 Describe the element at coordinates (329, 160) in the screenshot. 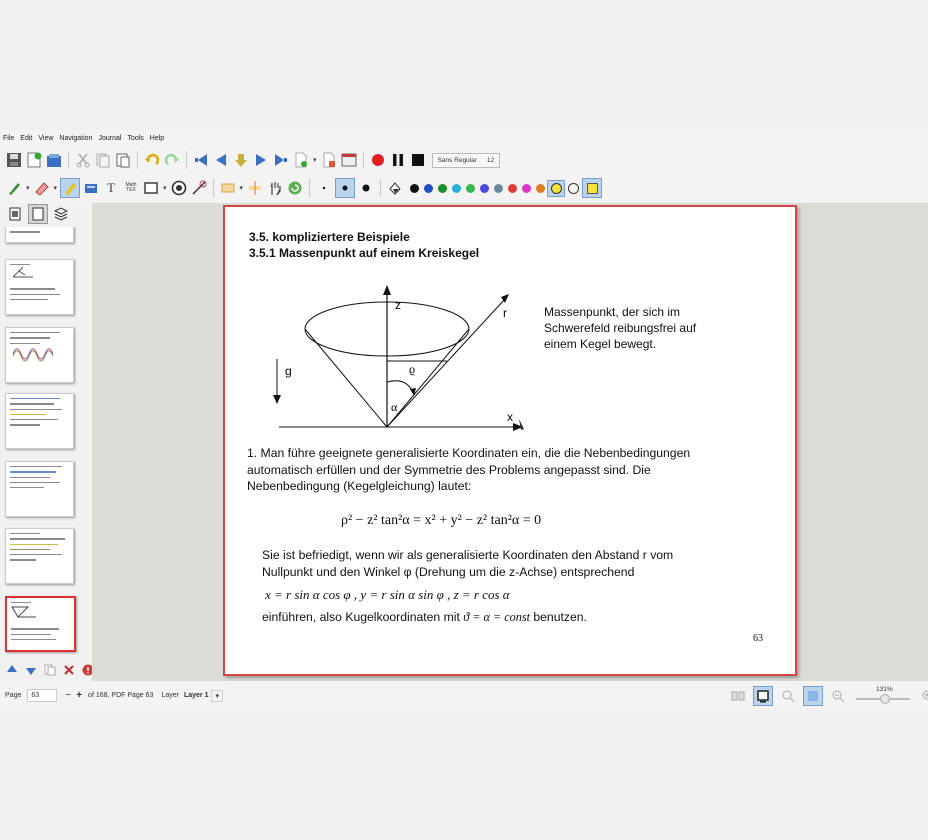

I see `delete-page-icon` at that location.